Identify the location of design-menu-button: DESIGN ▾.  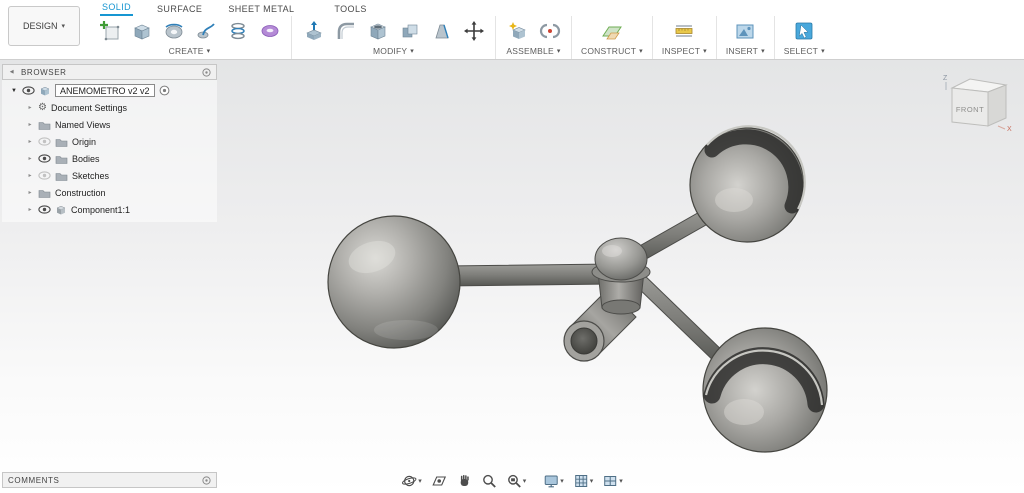
(44, 26).